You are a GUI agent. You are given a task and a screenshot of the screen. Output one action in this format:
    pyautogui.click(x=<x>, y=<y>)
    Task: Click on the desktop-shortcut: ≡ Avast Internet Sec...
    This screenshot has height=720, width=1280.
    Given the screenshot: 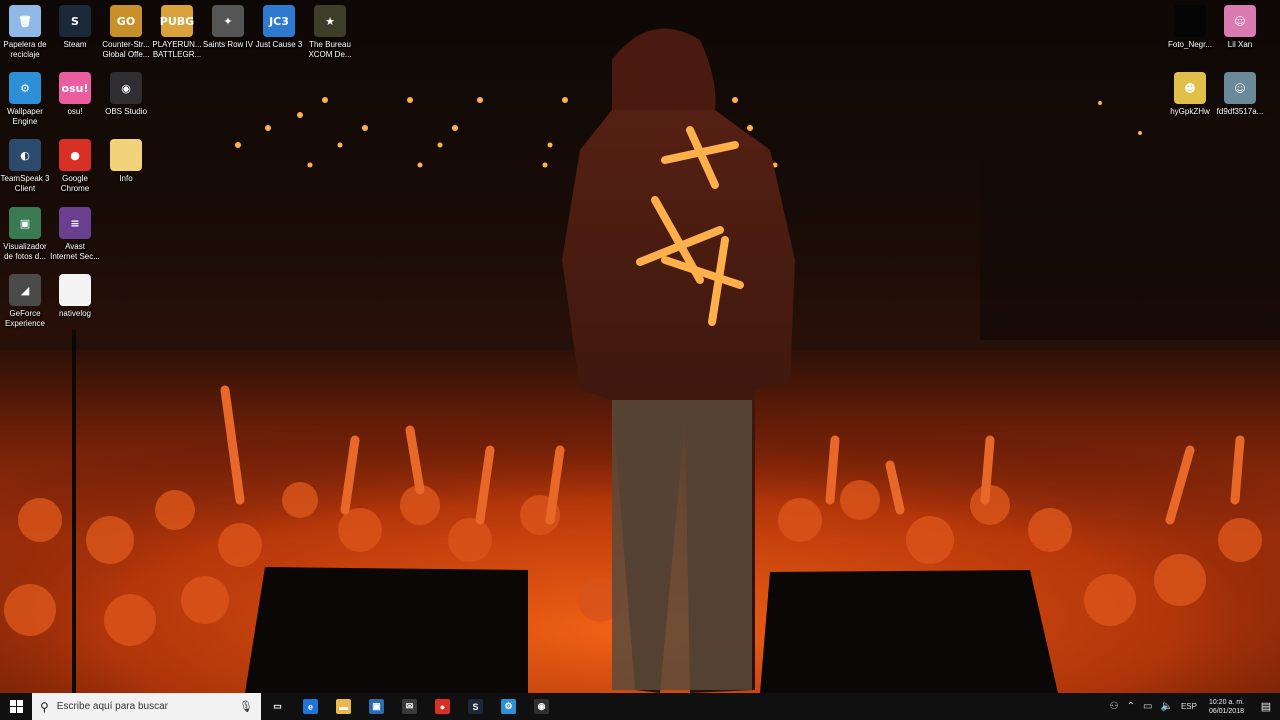 What is the action you would take?
    pyautogui.click(x=75, y=234)
    